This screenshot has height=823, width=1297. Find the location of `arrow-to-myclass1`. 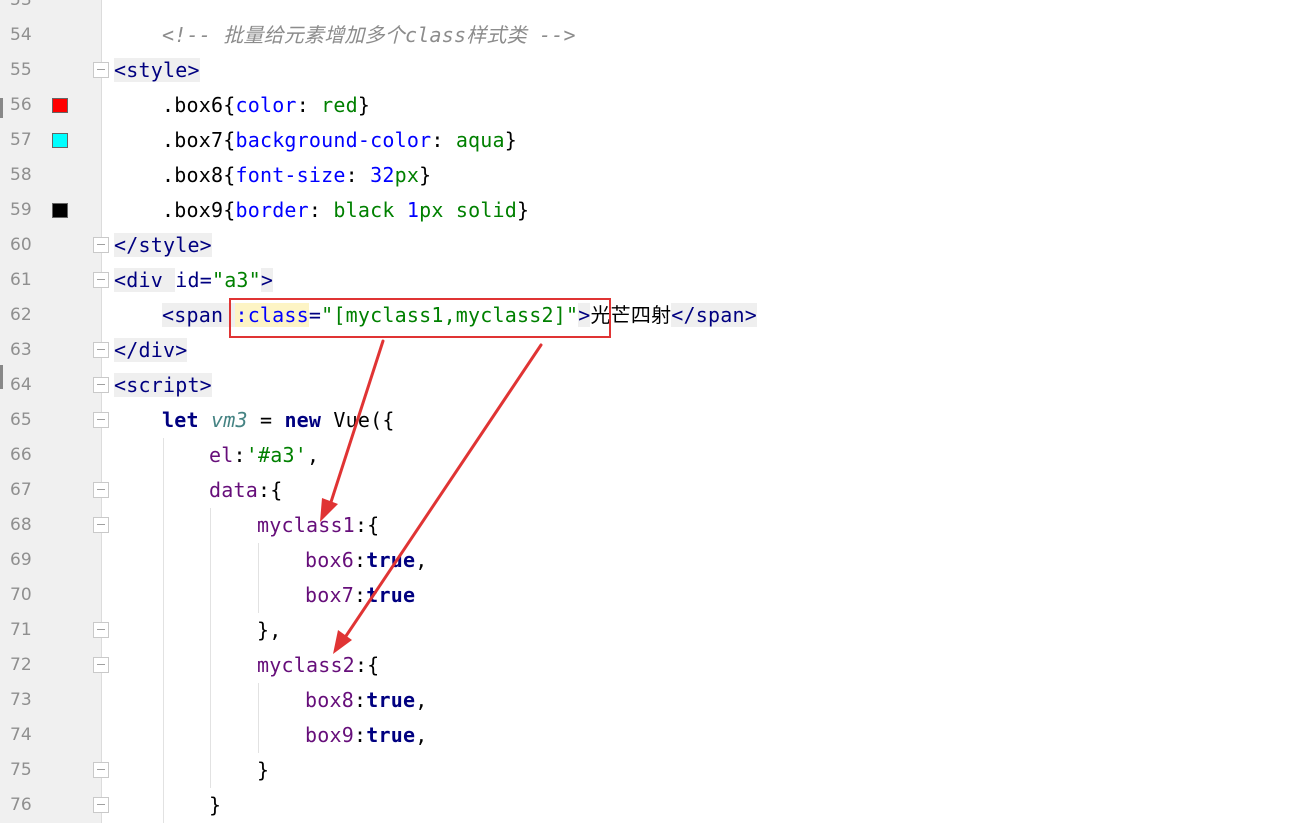

arrow-to-myclass1 is located at coordinates (357, 421).